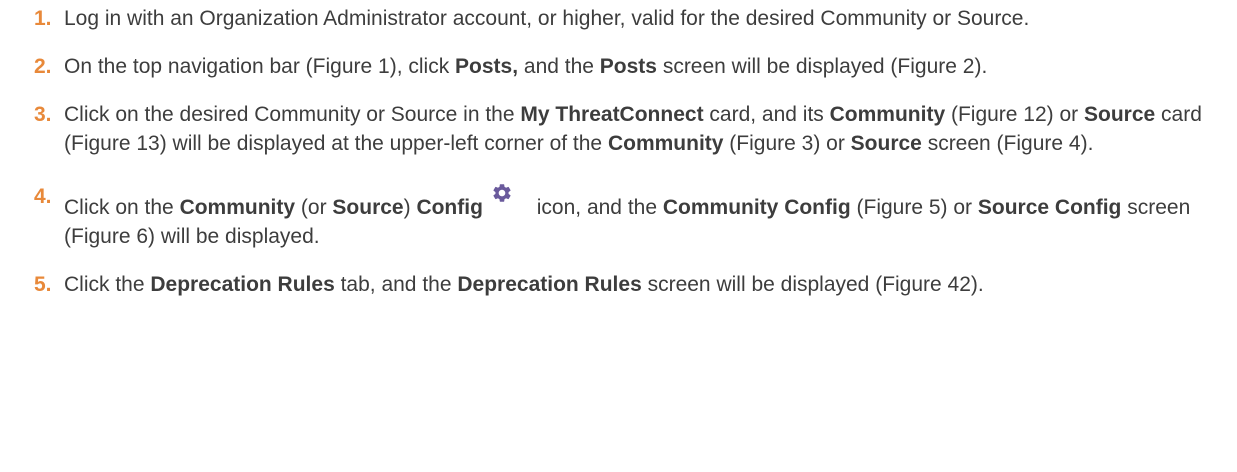 The width and height of the screenshot is (1237, 472). Describe the element at coordinates (487, 66) in the screenshot. I see `posts-bold: Posts,` at that location.